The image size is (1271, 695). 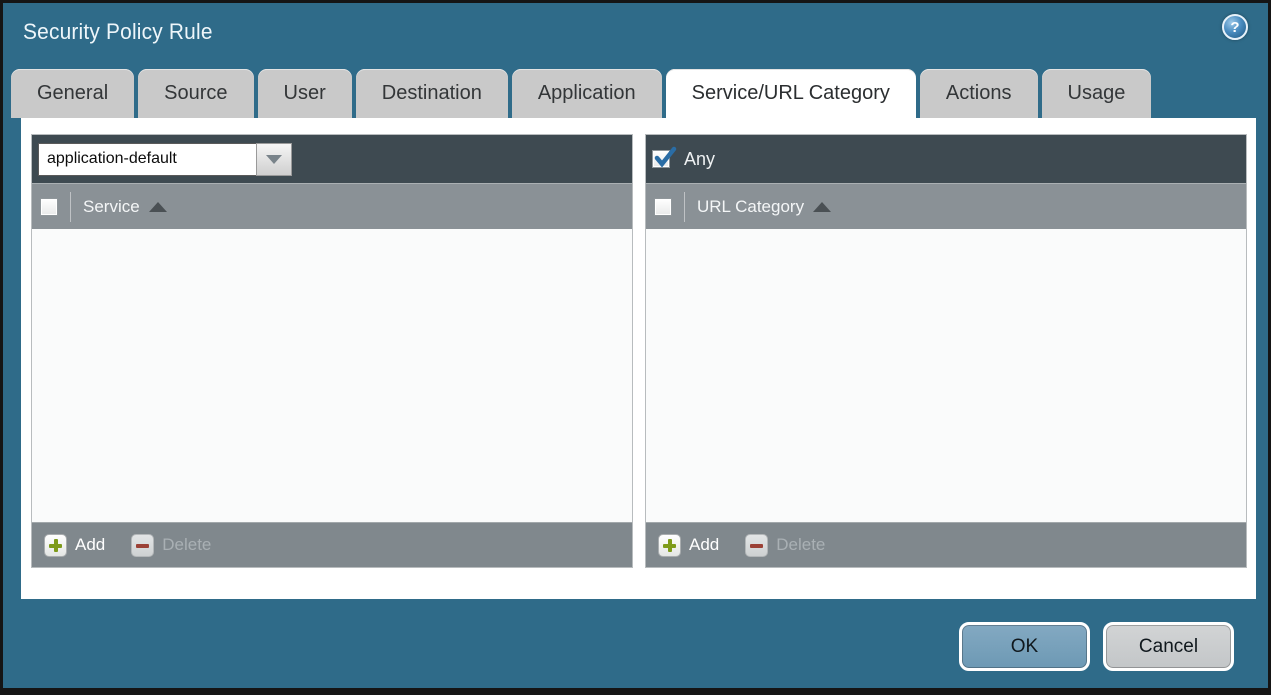 I want to click on service-type-dropdown-button, so click(x=274, y=159).